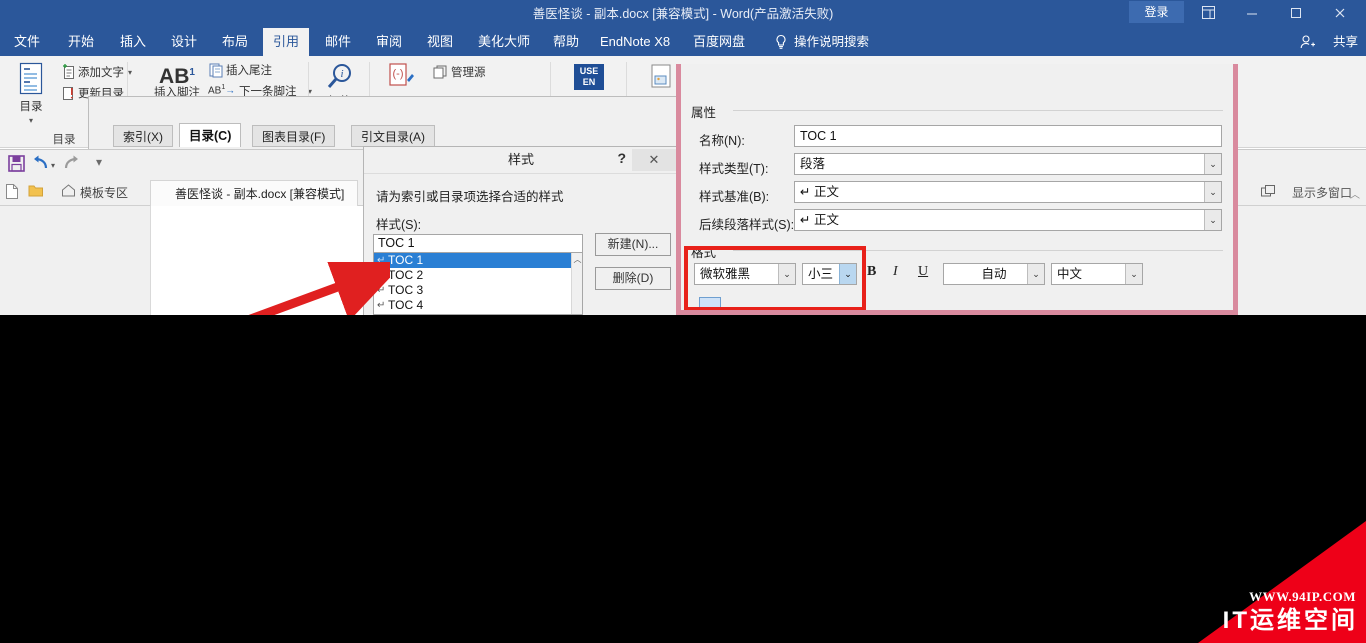  Describe the element at coordinates (994, 274) in the screenshot. I see `font-color-combo: 自动 ⌄` at that location.